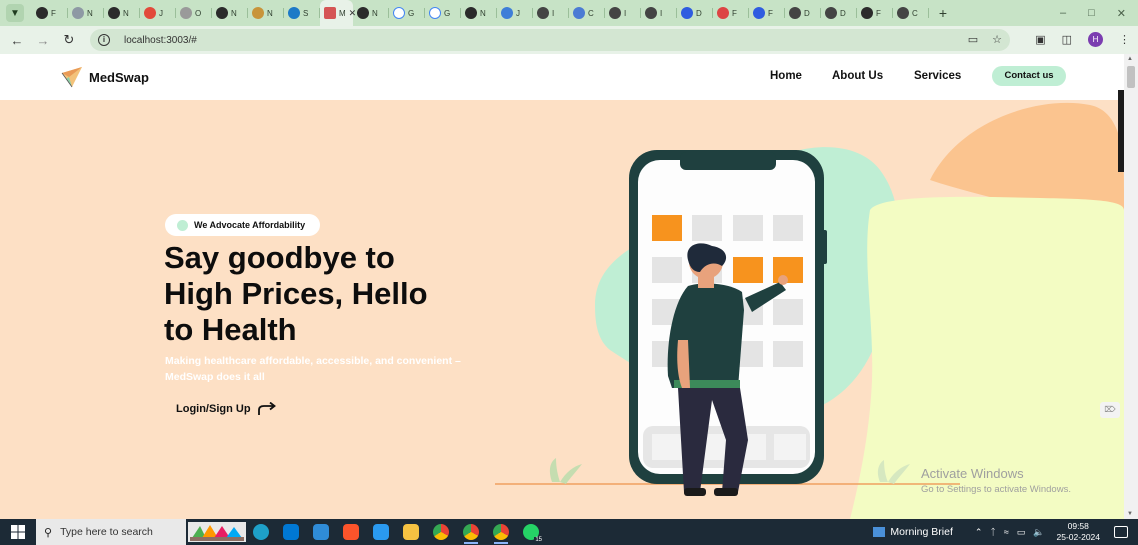 Image resolution: width=1138 pixels, height=545 pixels. I want to click on taskbar-search-placeholder: Type here to search, so click(106, 532).